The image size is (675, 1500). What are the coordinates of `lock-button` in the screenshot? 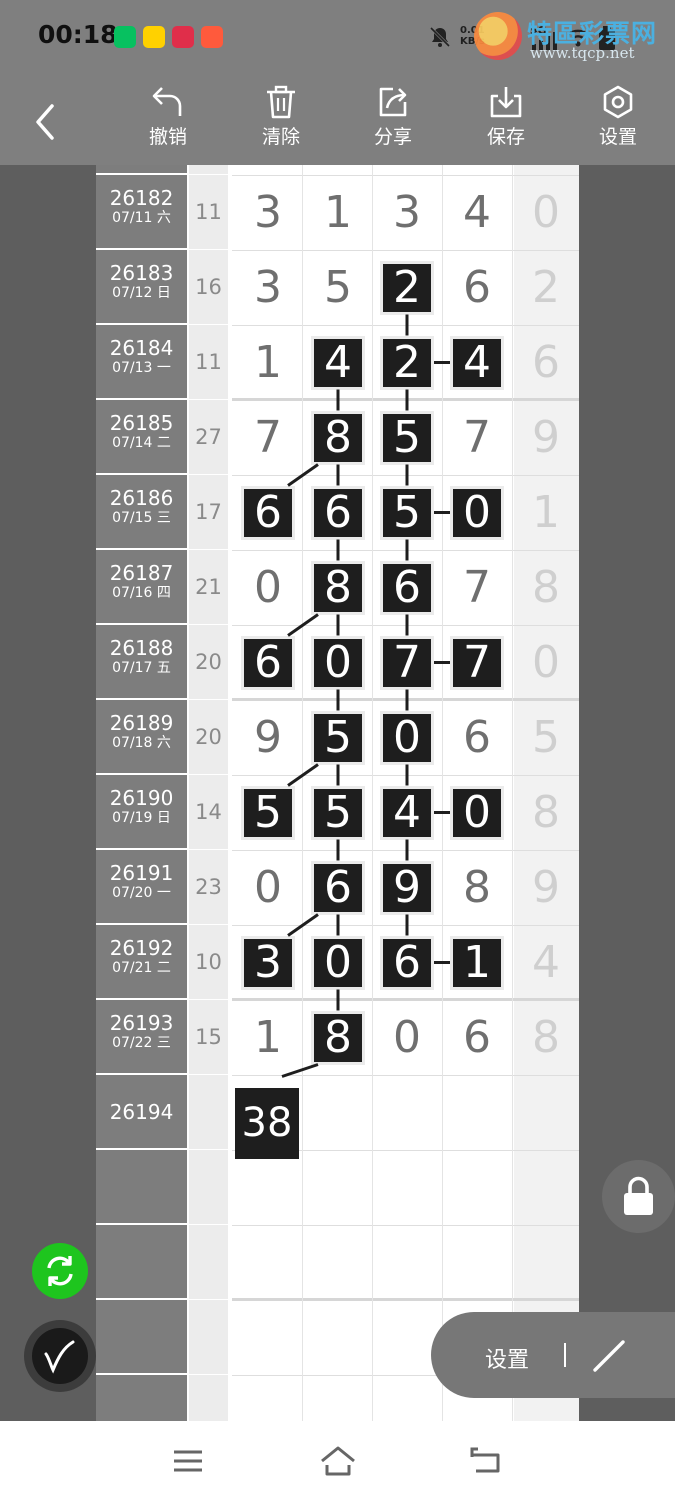 It's located at (638, 1196).